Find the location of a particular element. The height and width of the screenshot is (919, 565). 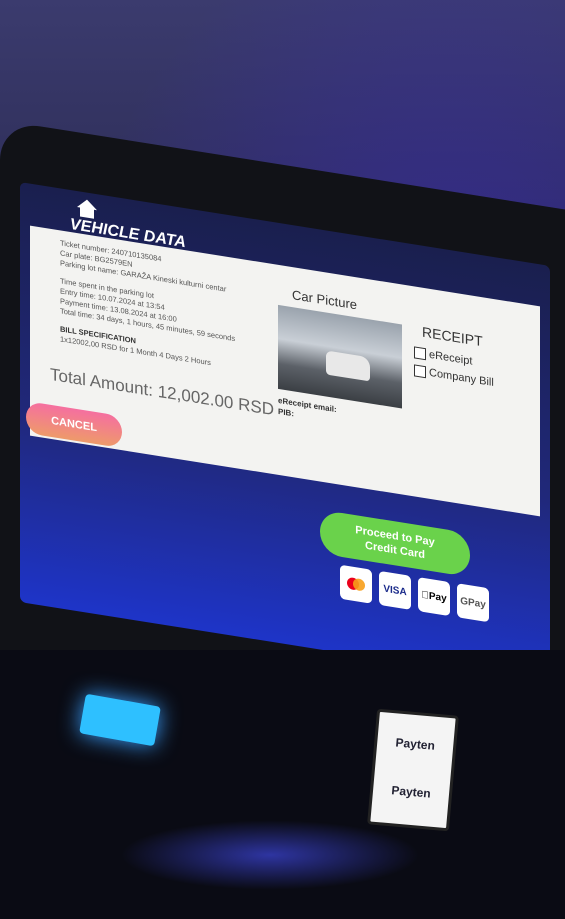

payten-terminal: Payten Payten is located at coordinates (413, 770).